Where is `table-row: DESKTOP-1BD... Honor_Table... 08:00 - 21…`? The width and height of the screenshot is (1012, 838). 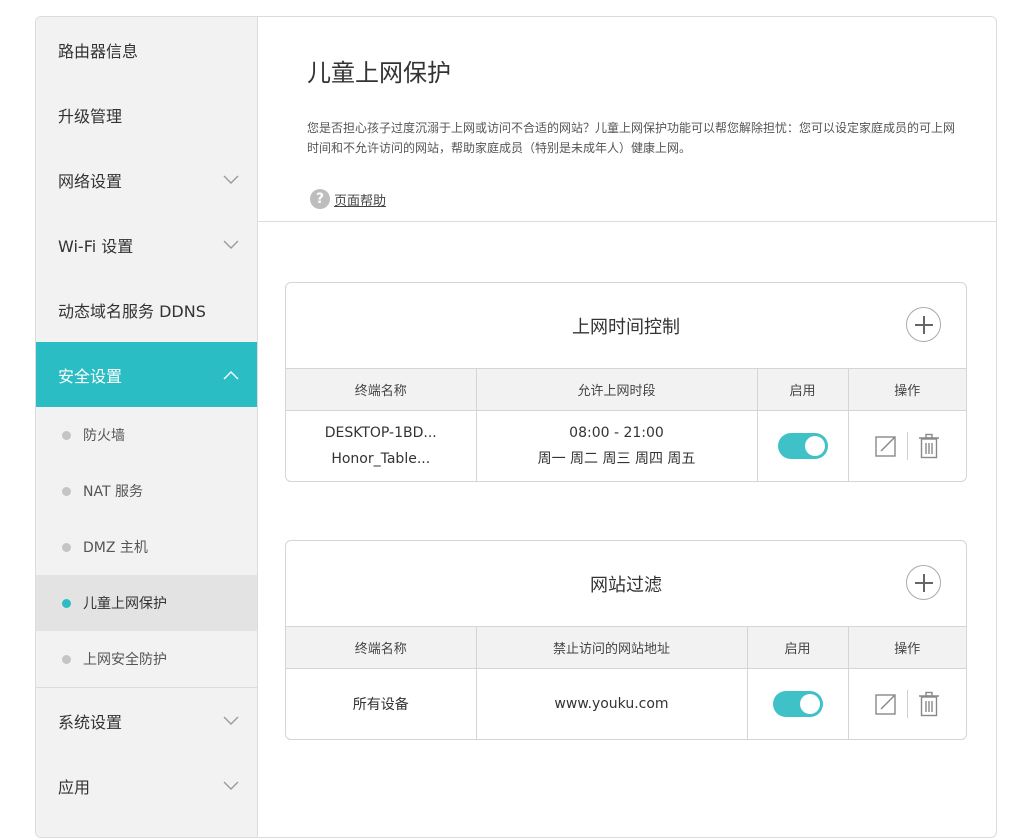
table-row: DESKTOP-1BD... Honor_Table... 08:00 - 21… is located at coordinates (626, 445).